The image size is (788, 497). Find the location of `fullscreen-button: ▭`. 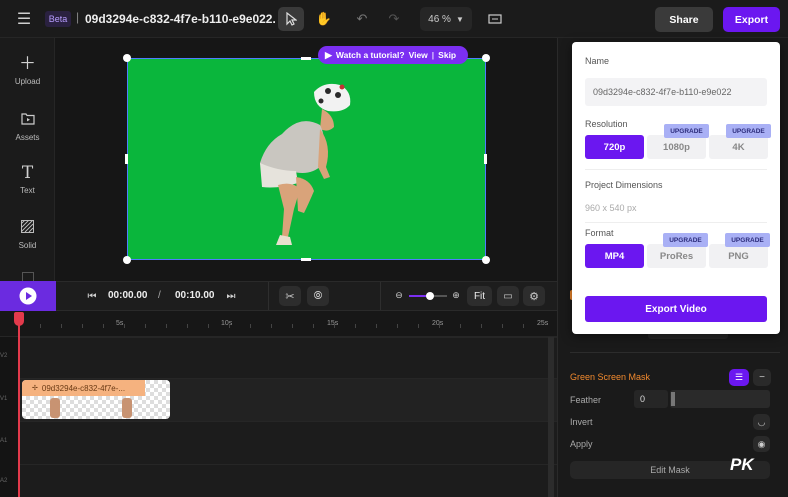

fullscreen-button: ▭ is located at coordinates (508, 296).